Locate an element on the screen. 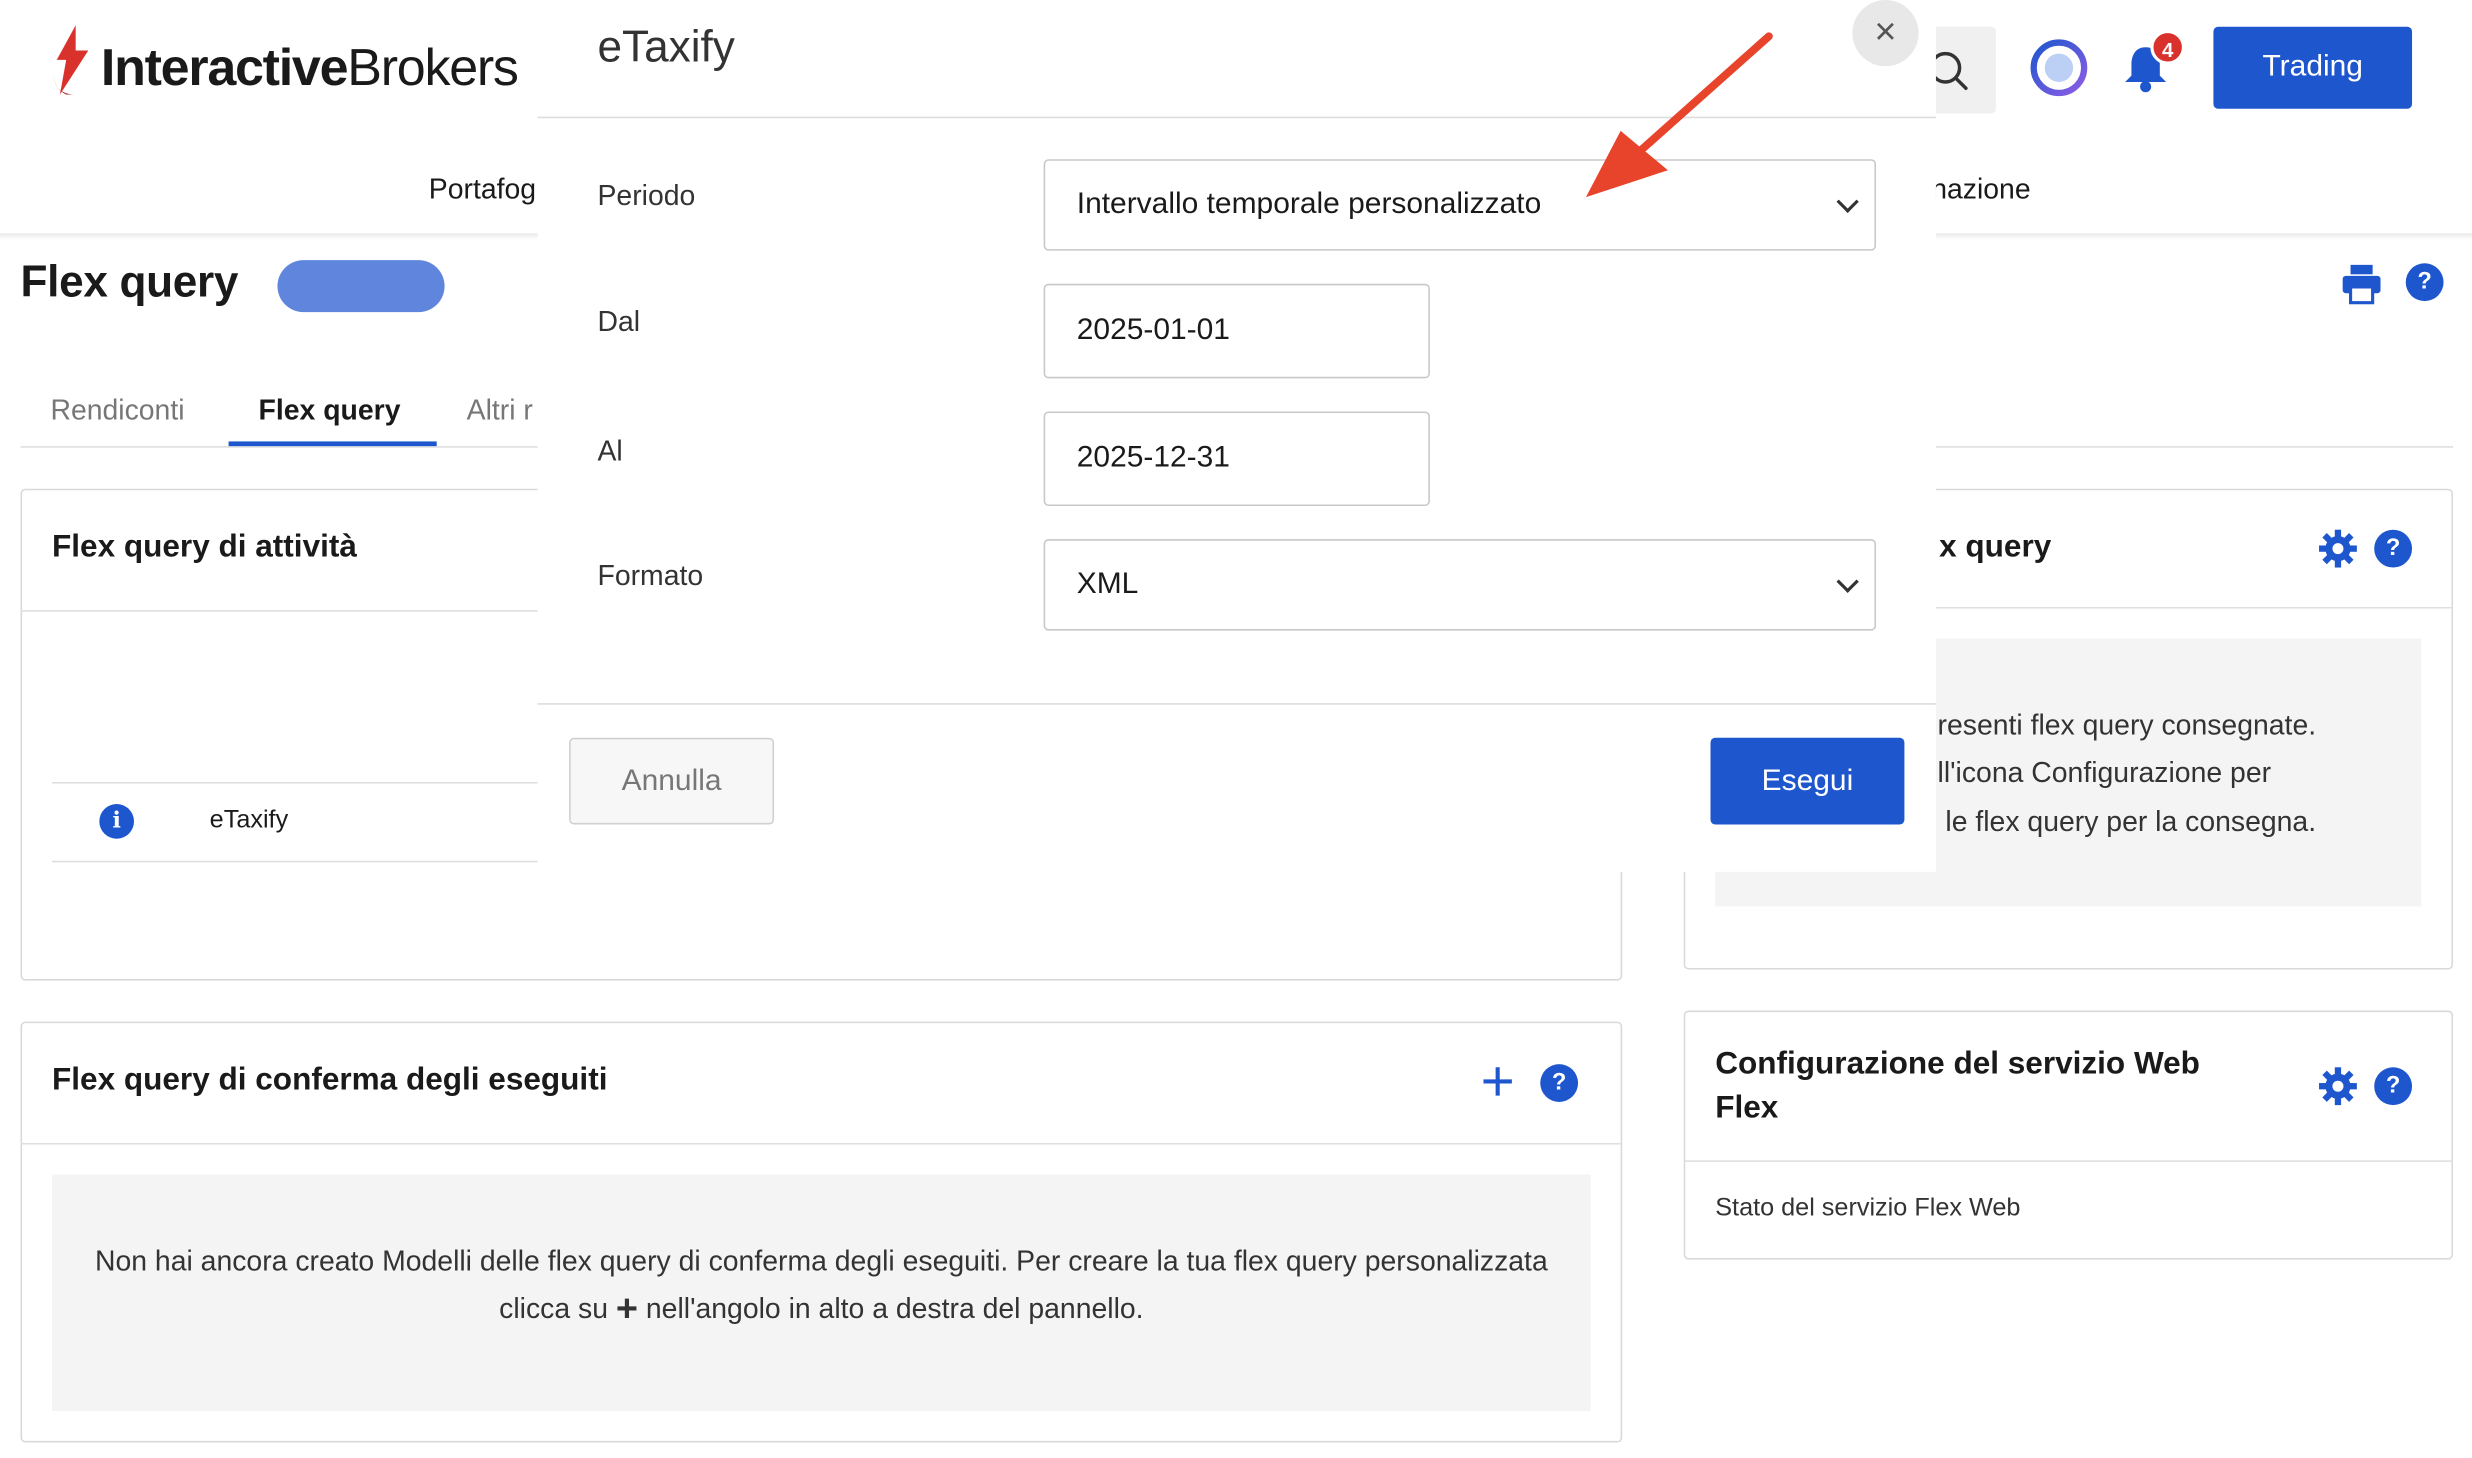 The height and width of the screenshot is (1458, 2472). info-line: le flex query per la consegna. is located at coordinates (2131, 821).